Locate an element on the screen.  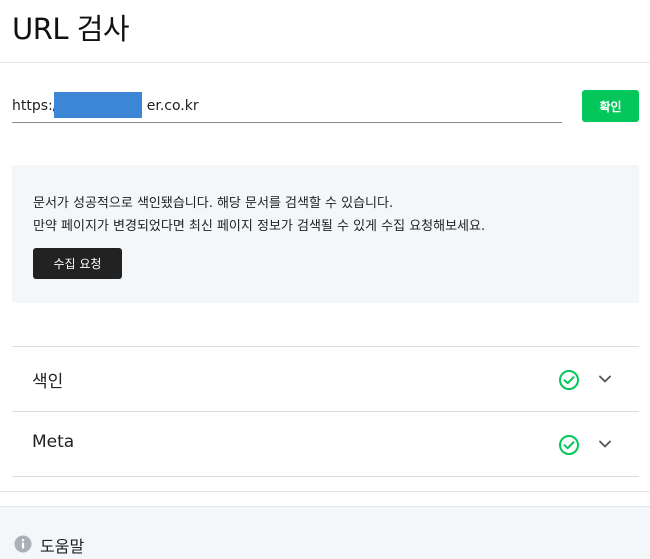
notice-line-1: 문서가 성공적으로 색인됐습니다. 해당 문서를 검색할 수 있습니다. is located at coordinates (213, 203).